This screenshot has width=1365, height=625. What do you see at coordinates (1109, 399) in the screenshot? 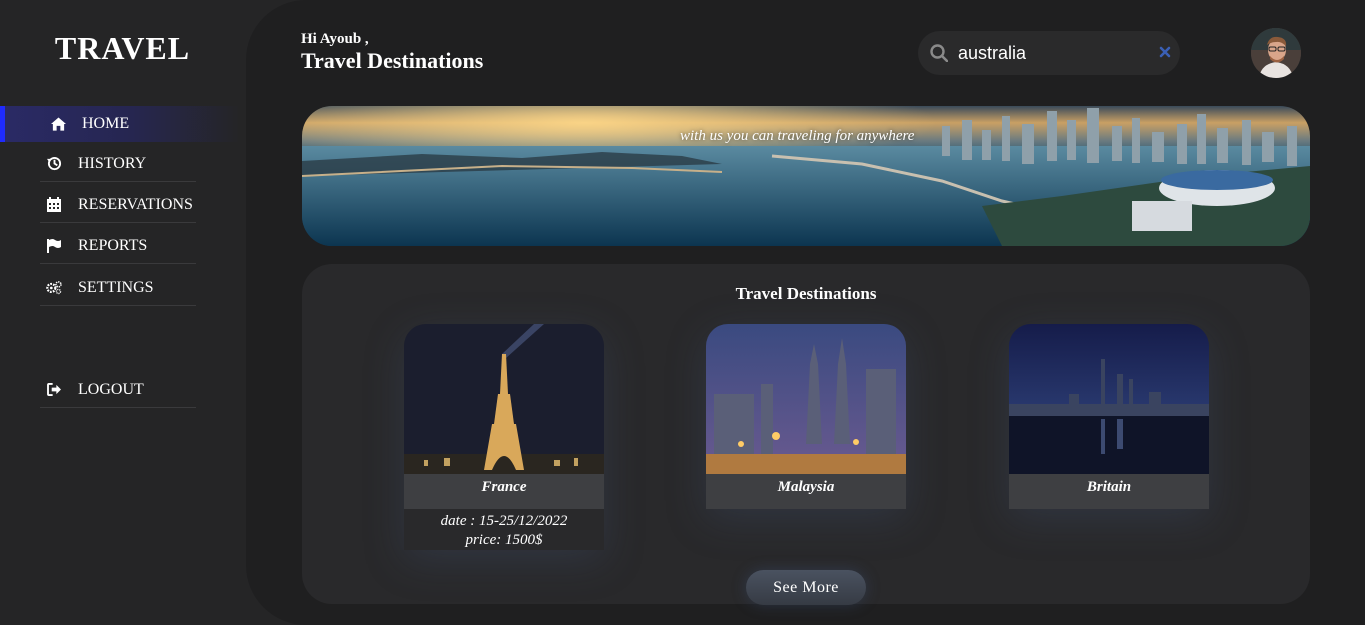
I see `britain-photo` at bounding box center [1109, 399].